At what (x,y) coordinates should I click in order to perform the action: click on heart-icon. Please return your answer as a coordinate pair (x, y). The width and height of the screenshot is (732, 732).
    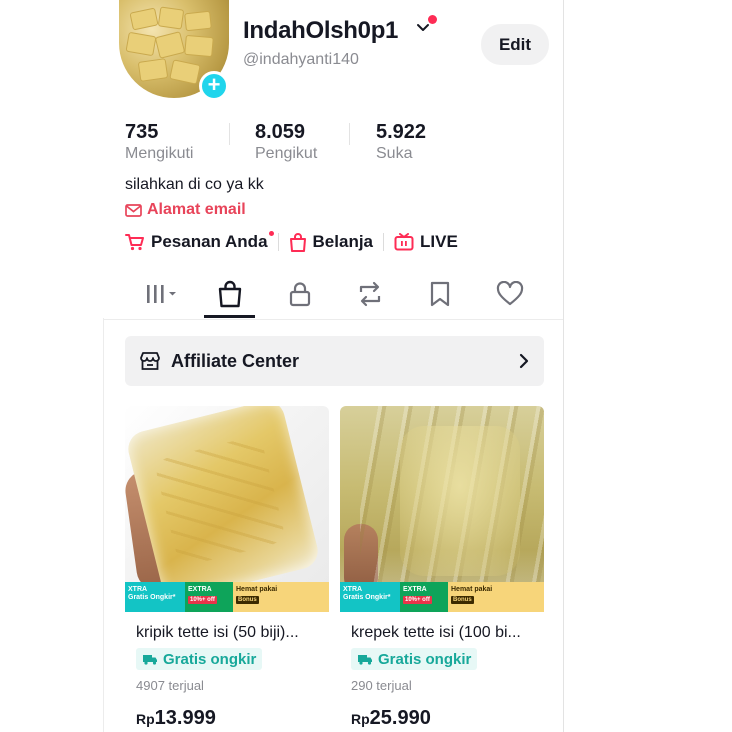
    Looking at the image, I should click on (510, 293).